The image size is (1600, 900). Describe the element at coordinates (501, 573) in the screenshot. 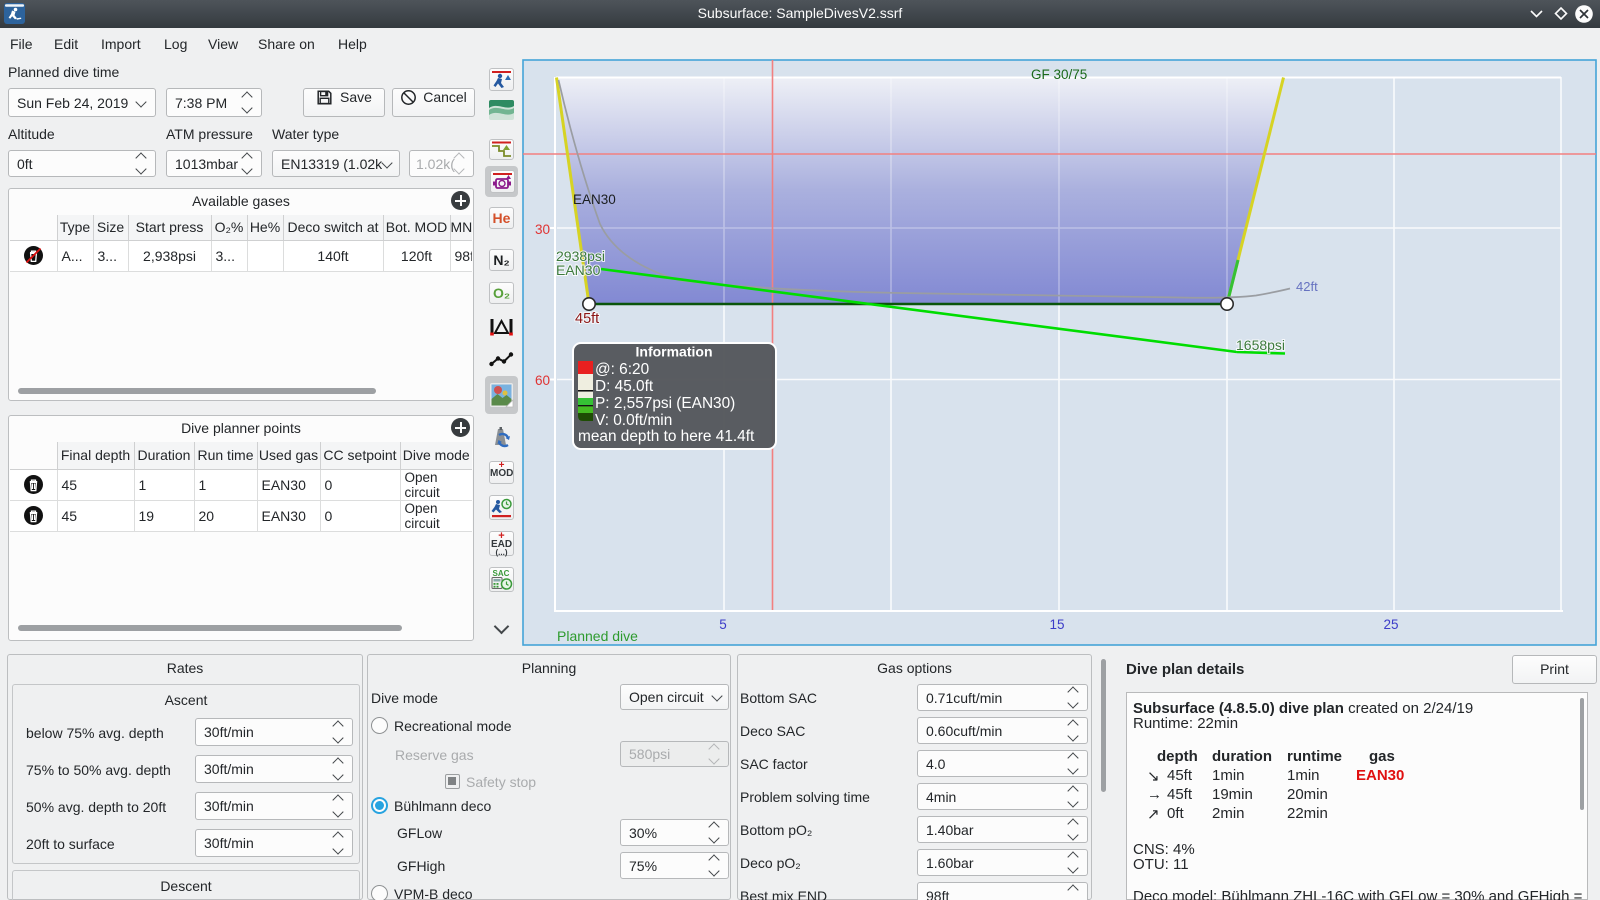

I see `svg-text: SAC` at that location.